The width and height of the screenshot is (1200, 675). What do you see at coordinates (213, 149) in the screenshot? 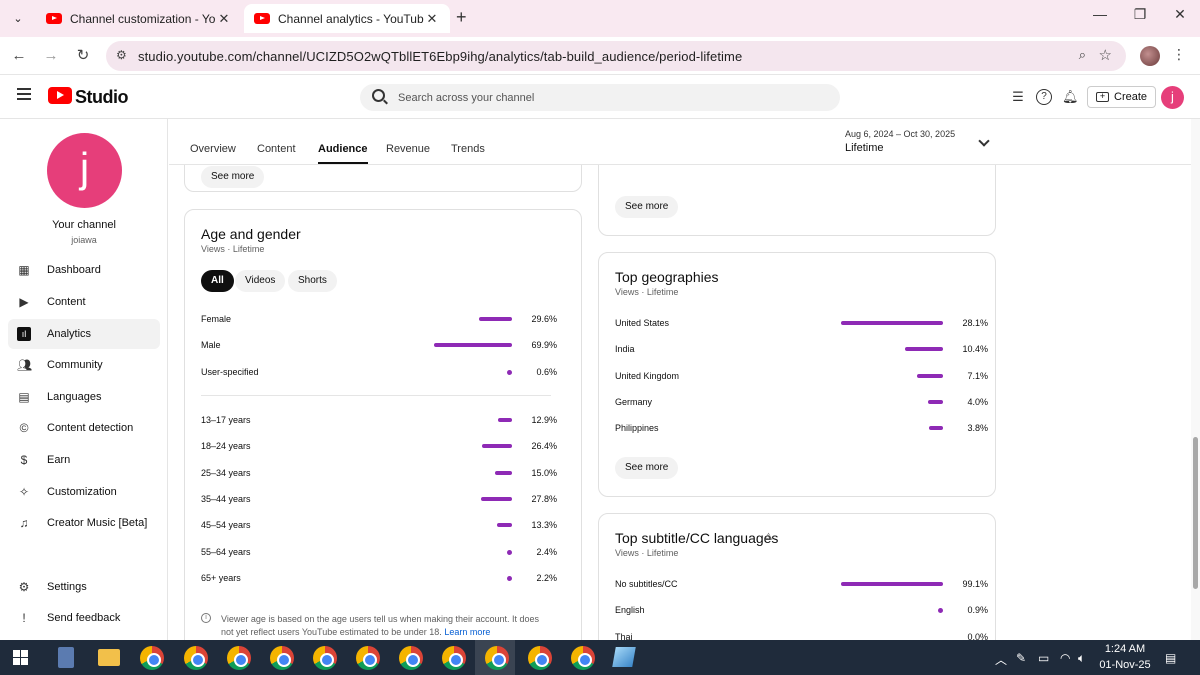
I see `tab-overview: Overview` at bounding box center [213, 149].